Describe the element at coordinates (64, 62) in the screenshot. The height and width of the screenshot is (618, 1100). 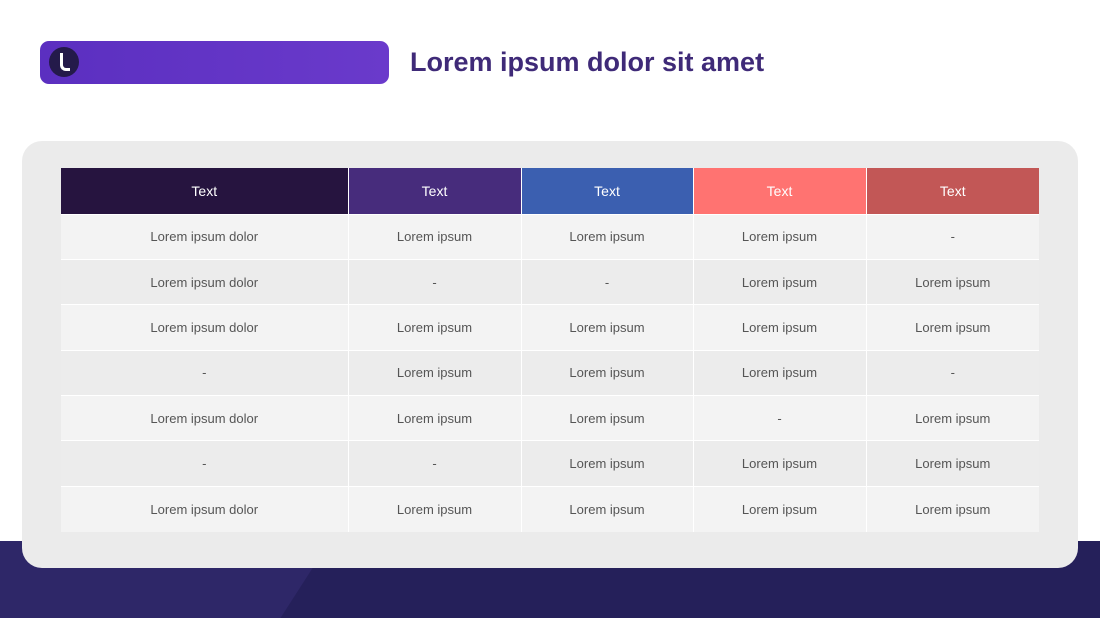
I see `brand-logo-icon` at that location.